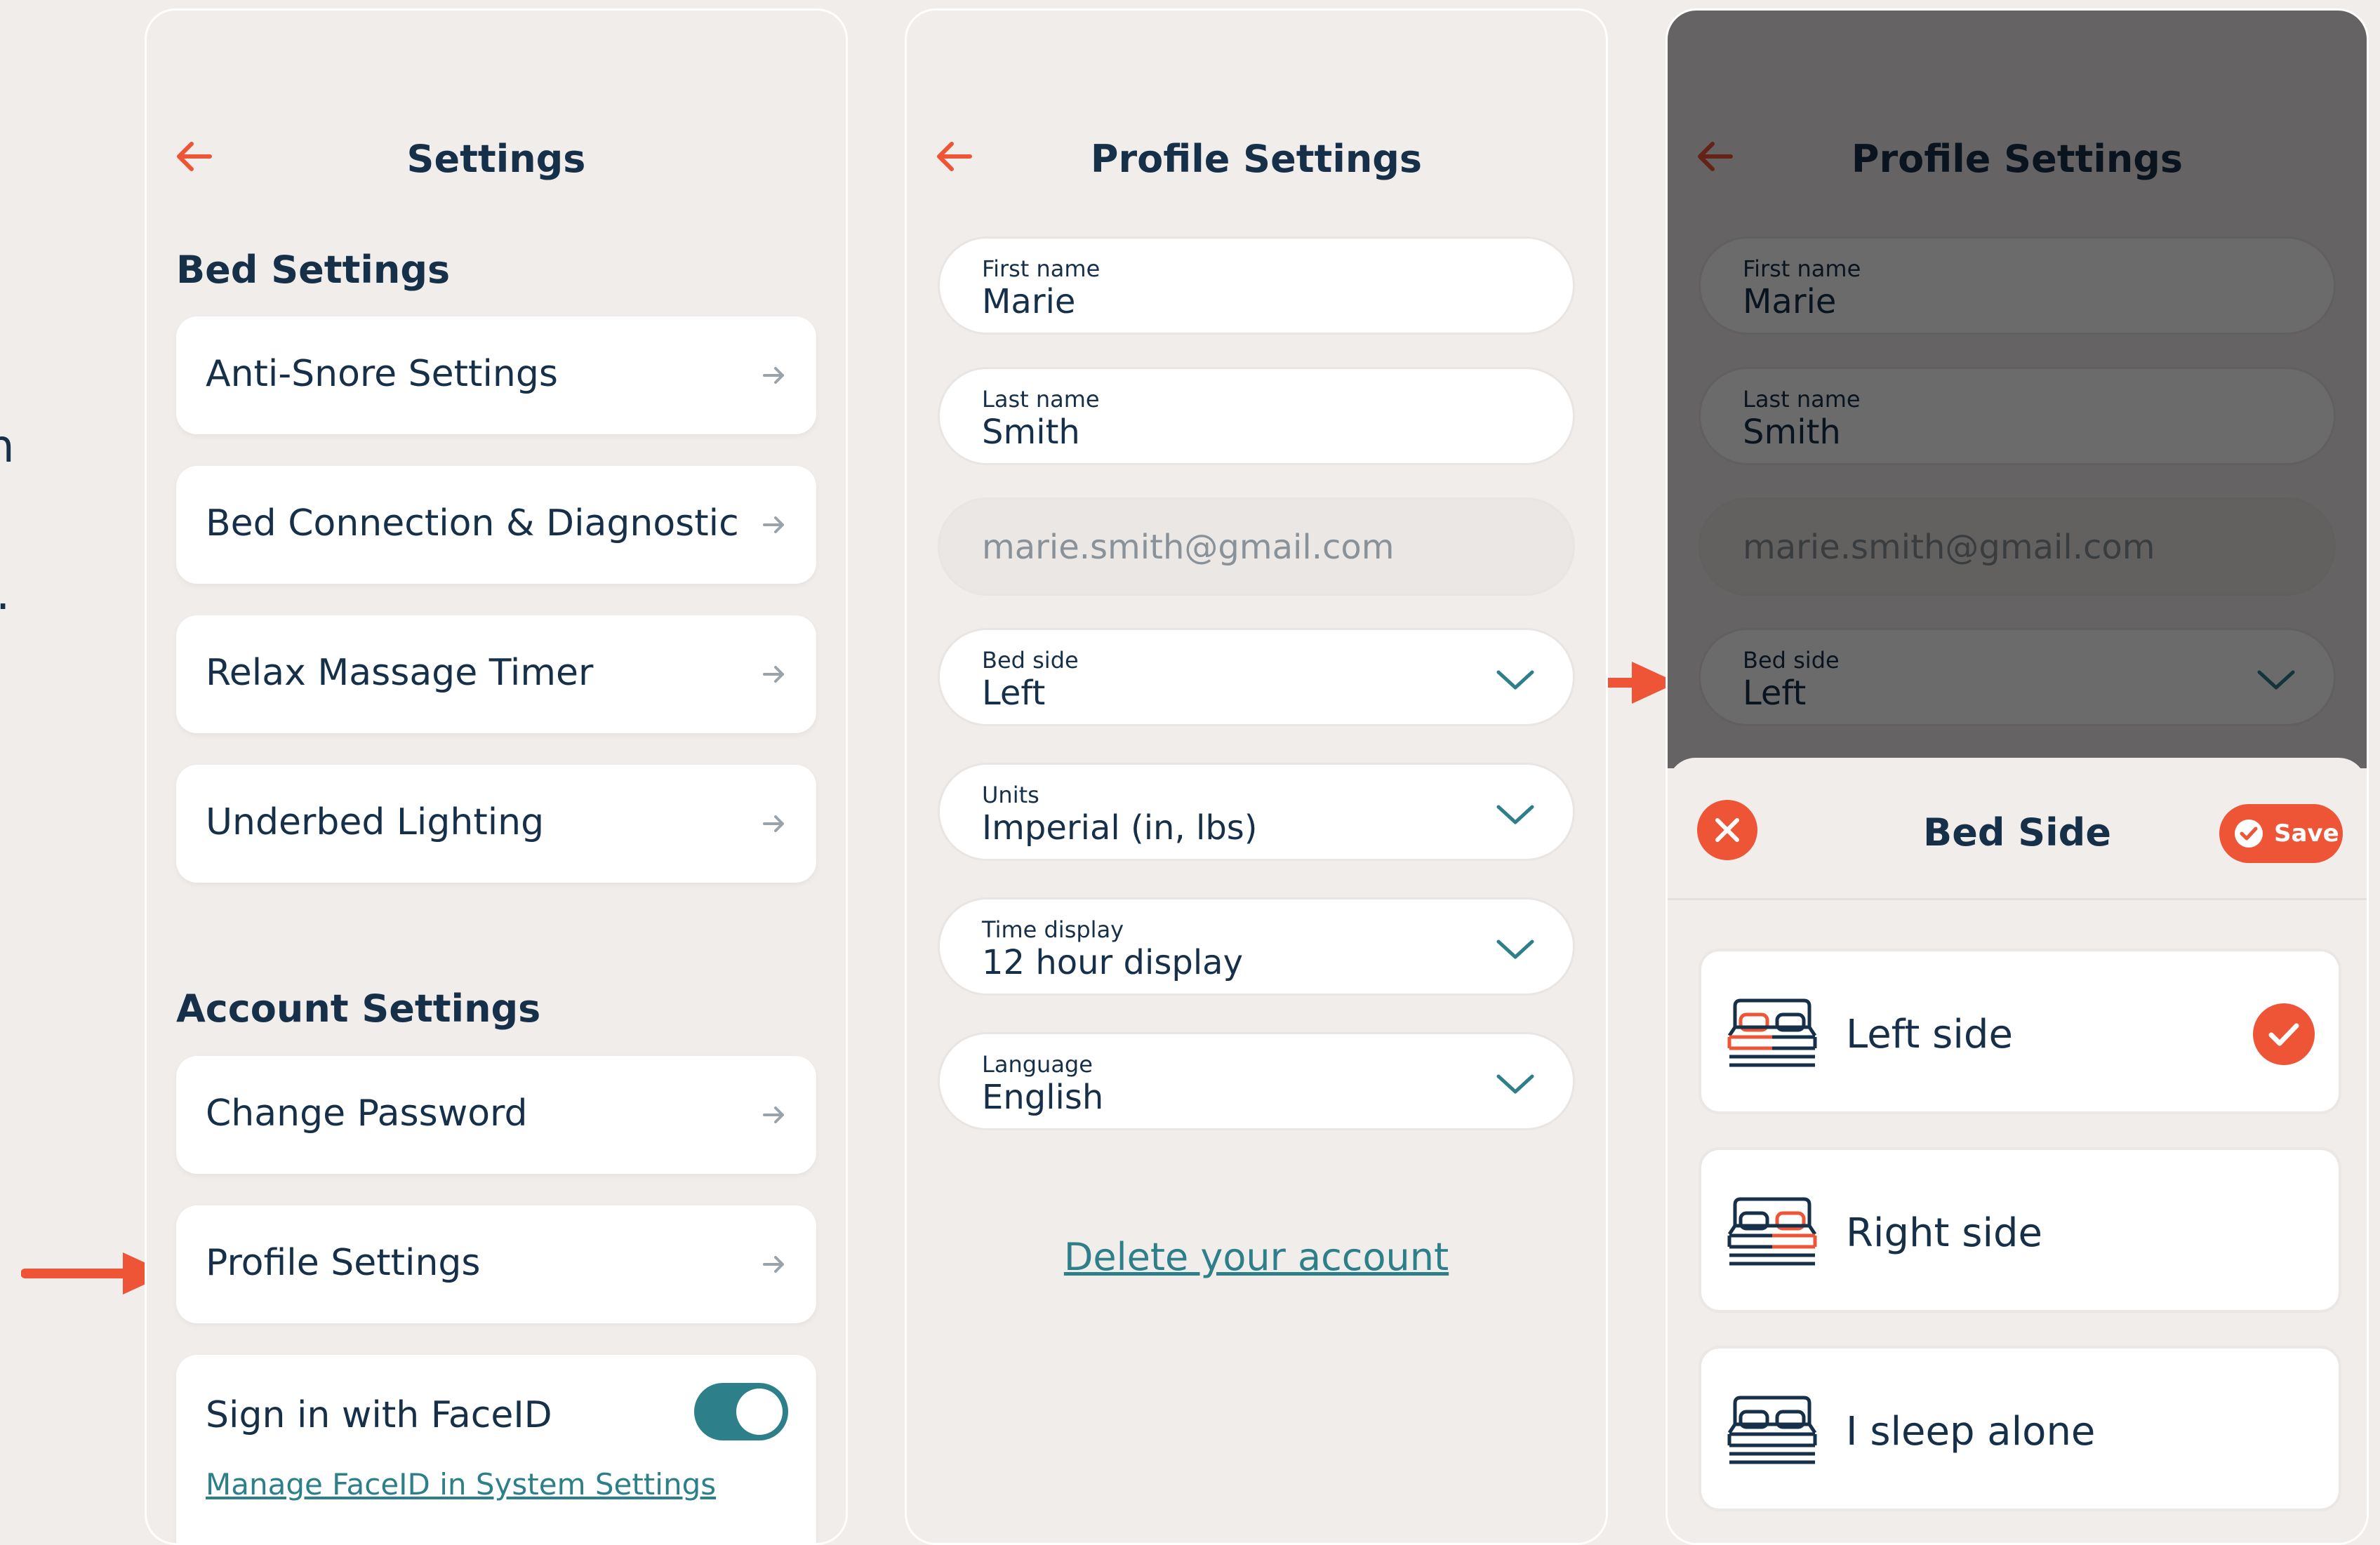 The height and width of the screenshot is (1545, 2380). What do you see at coordinates (2284, 1034) in the screenshot?
I see `selected-check-icon` at bounding box center [2284, 1034].